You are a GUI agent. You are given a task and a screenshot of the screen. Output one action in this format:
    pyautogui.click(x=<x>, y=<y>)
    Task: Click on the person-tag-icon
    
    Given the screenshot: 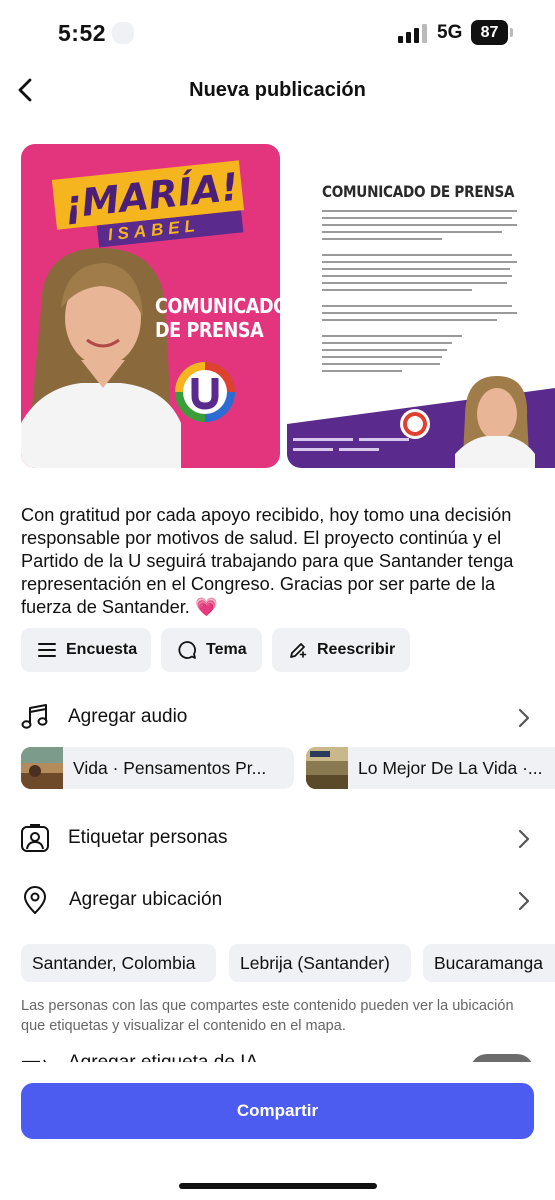 What is the action you would take?
    pyautogui.click(x=35, y=838)
    